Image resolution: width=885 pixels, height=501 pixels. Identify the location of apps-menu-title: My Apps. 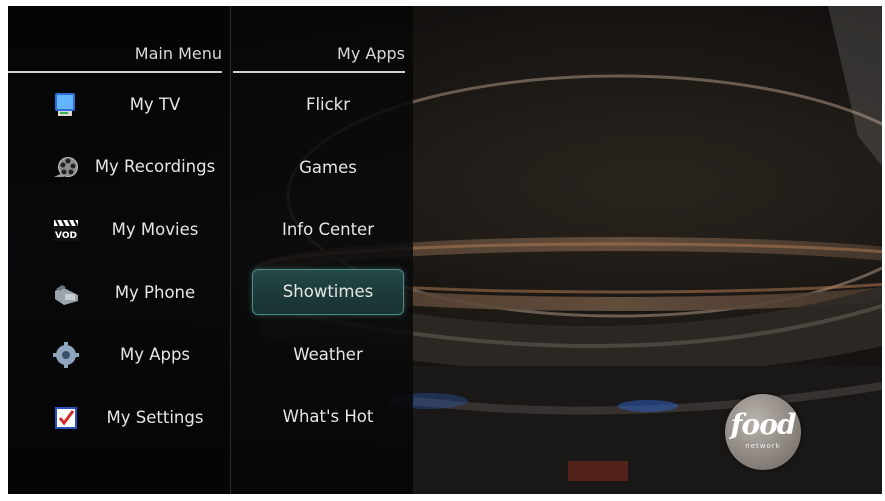
(371, 53).